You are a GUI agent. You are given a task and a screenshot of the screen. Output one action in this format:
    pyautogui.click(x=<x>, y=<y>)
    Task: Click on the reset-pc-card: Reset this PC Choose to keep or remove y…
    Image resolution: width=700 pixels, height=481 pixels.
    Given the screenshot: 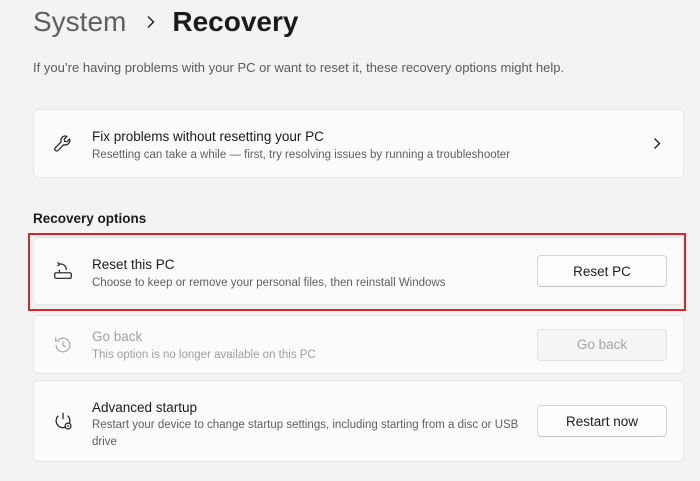 What is the action you would take?
    pyautogui.click(x=358, y=271)
    